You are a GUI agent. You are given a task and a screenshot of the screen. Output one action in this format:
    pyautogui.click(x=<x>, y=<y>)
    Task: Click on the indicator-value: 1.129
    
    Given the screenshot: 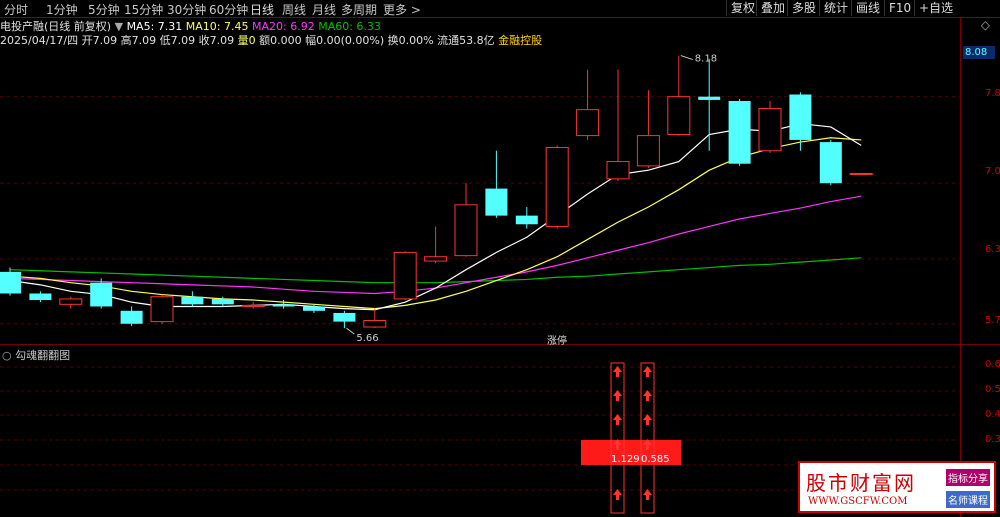 What is the action you would take?
    pyautogui.click(x=625, y=459)
    